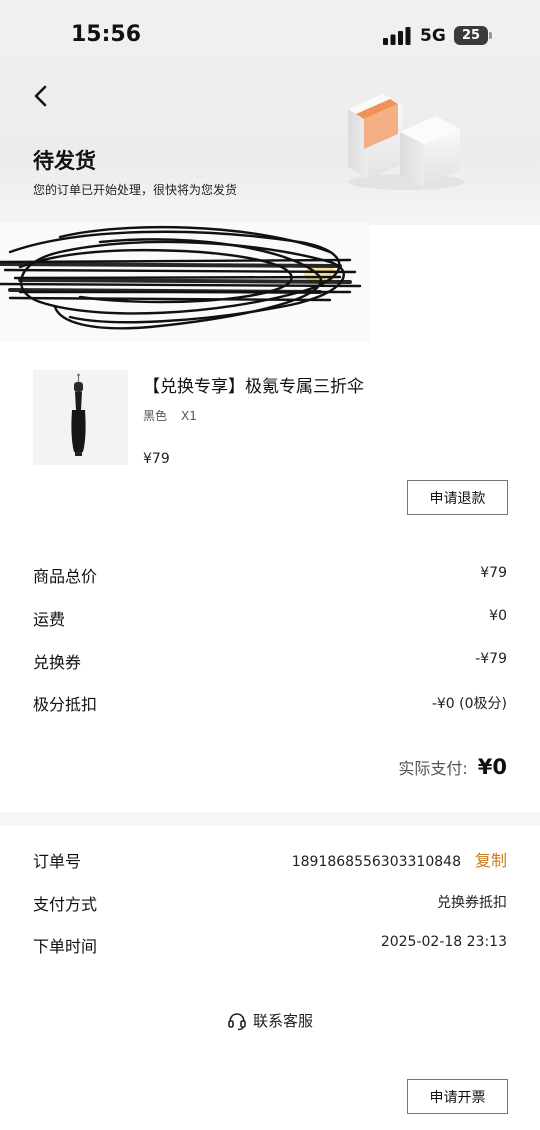 This screenshot has height=1130, width=540. What do you see at coordinates (270, 36) in the screenshot?
I see `status-bar: 15:56 5G 25` at bounding box center [270, 36].